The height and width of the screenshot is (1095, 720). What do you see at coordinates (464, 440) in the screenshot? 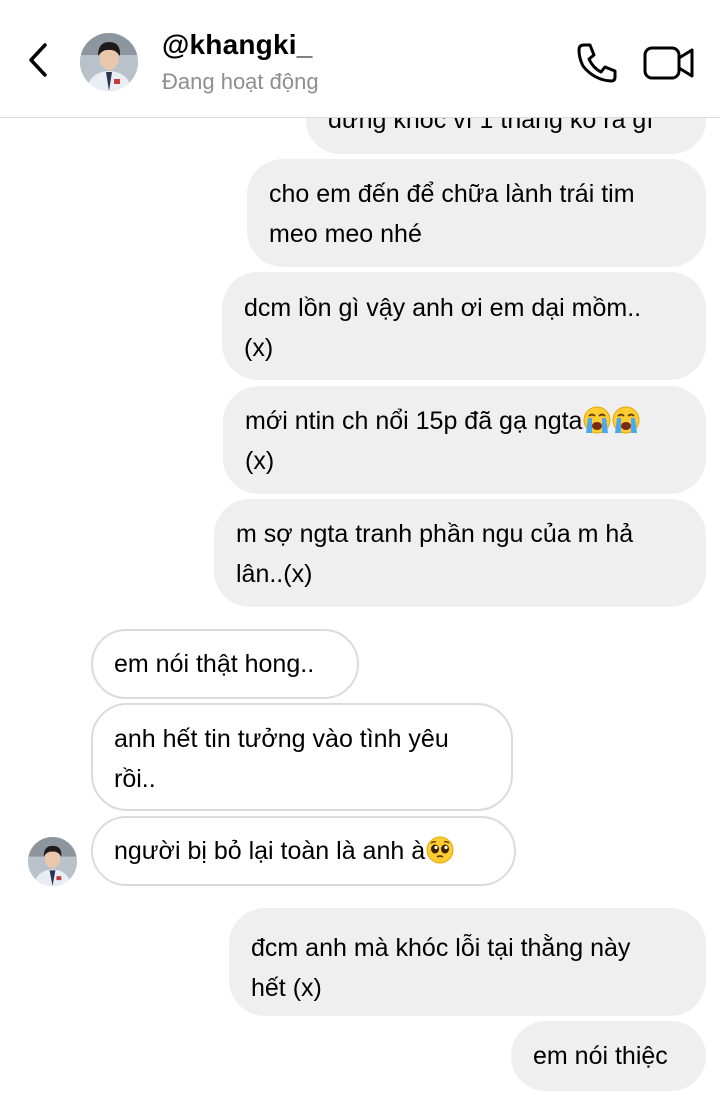
I see `message-bubble-sent: mới ntin ch nổi 15p đã gạ ngta (x)` at bounding box center [464, 440].